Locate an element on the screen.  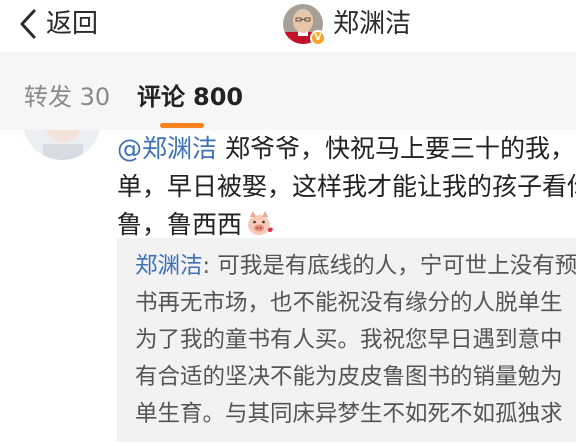
commenter-avatar is located at coordinates (62, 145).